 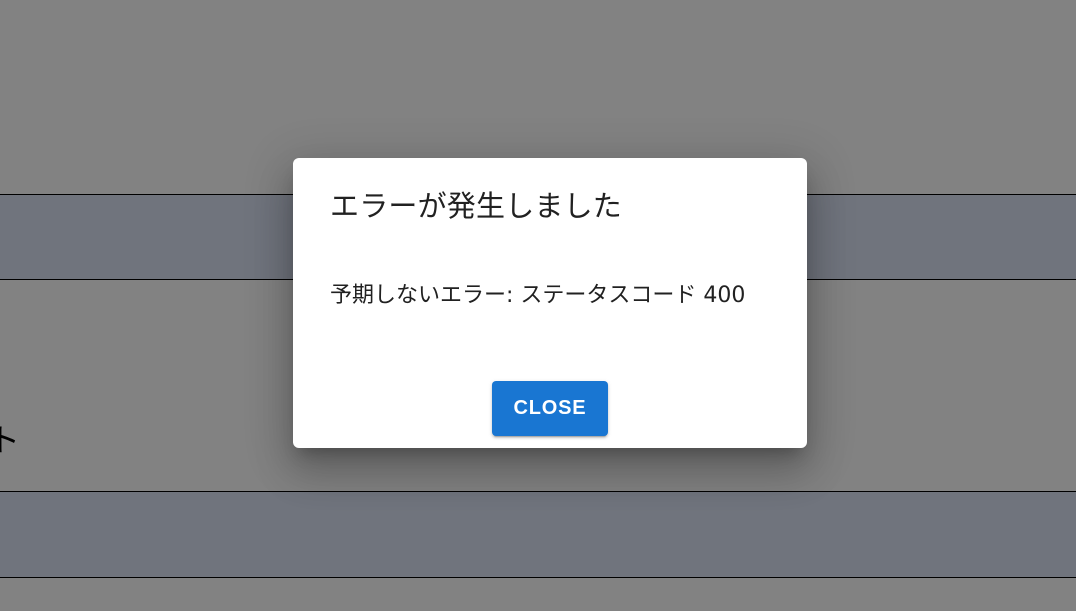 What do you see at coordinates (550, 408) in the screenshot?
I see `close-button: CLOSE` at bounding box center [550, 408].